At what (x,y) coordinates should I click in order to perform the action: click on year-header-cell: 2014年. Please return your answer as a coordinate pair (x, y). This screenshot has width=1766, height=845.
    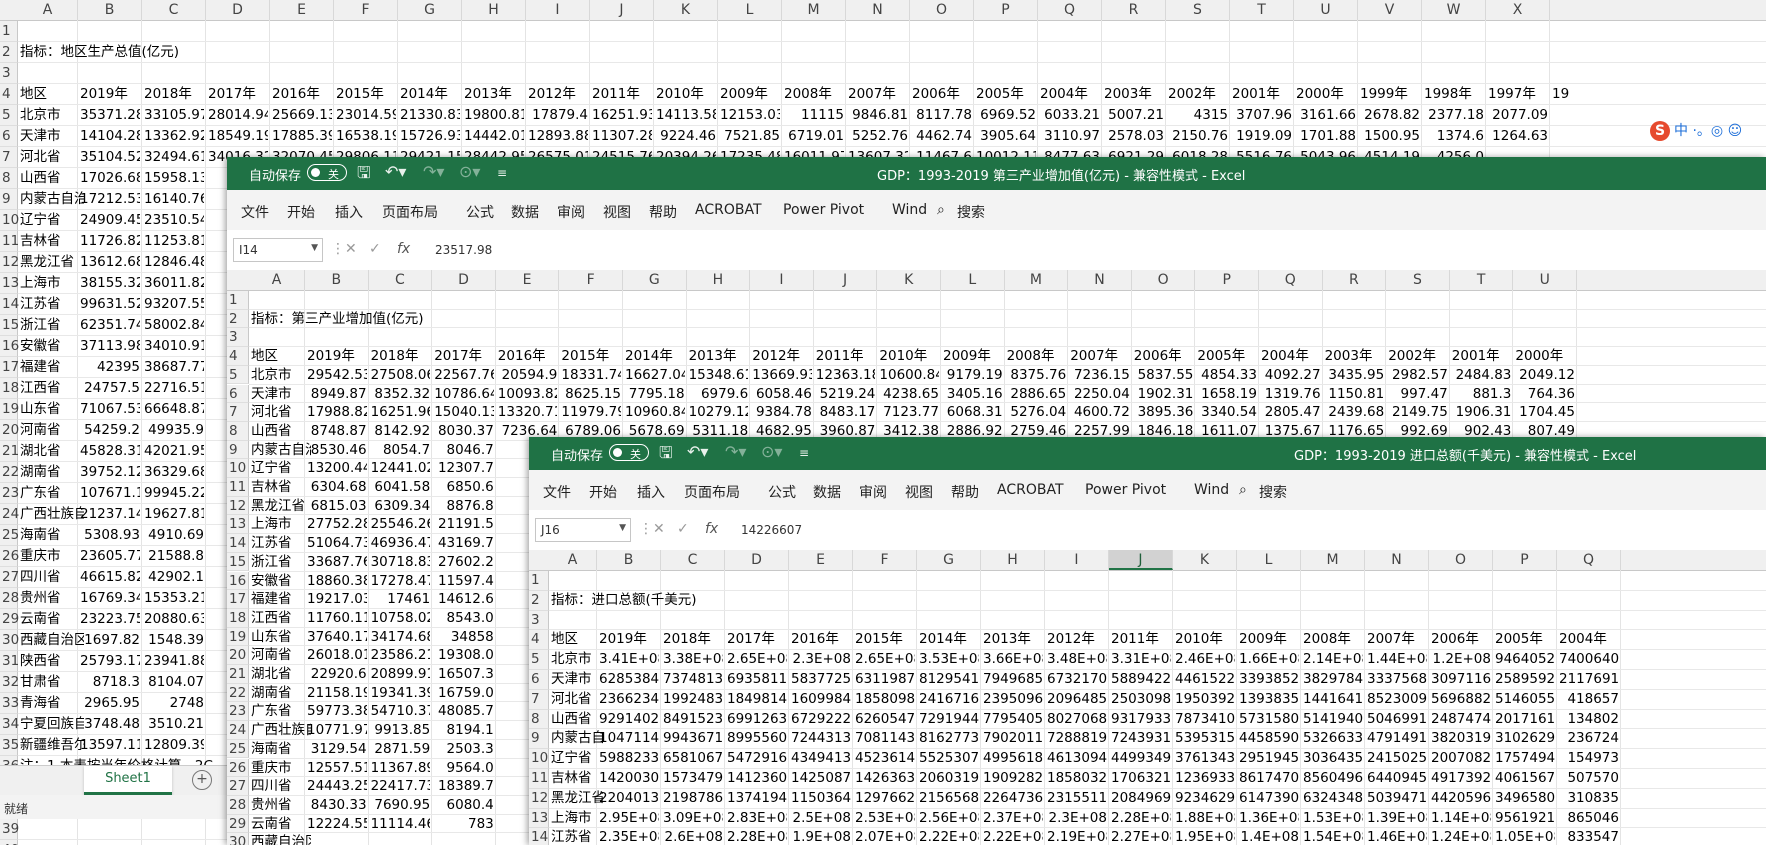
    Looking at the image, I should click on (430, 94).